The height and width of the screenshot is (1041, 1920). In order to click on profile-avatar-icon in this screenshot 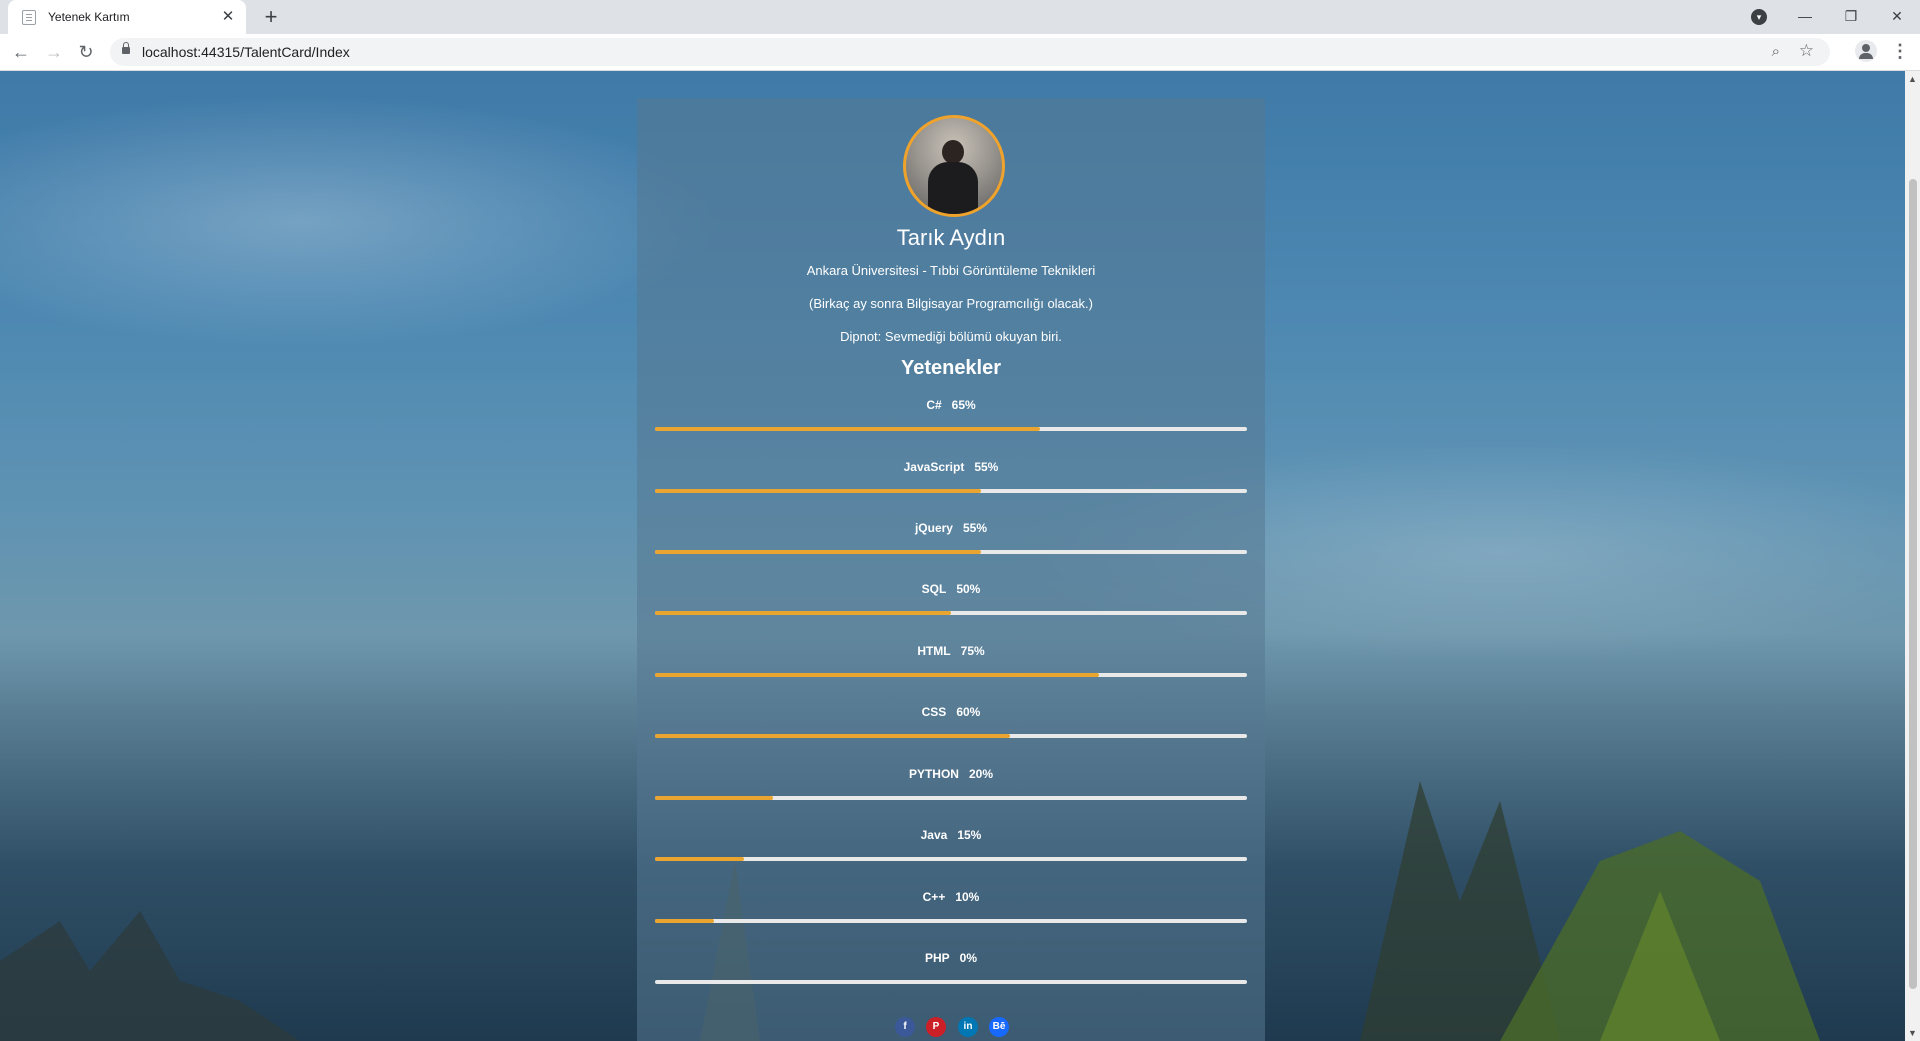, I will do `click(1866, 51)`.